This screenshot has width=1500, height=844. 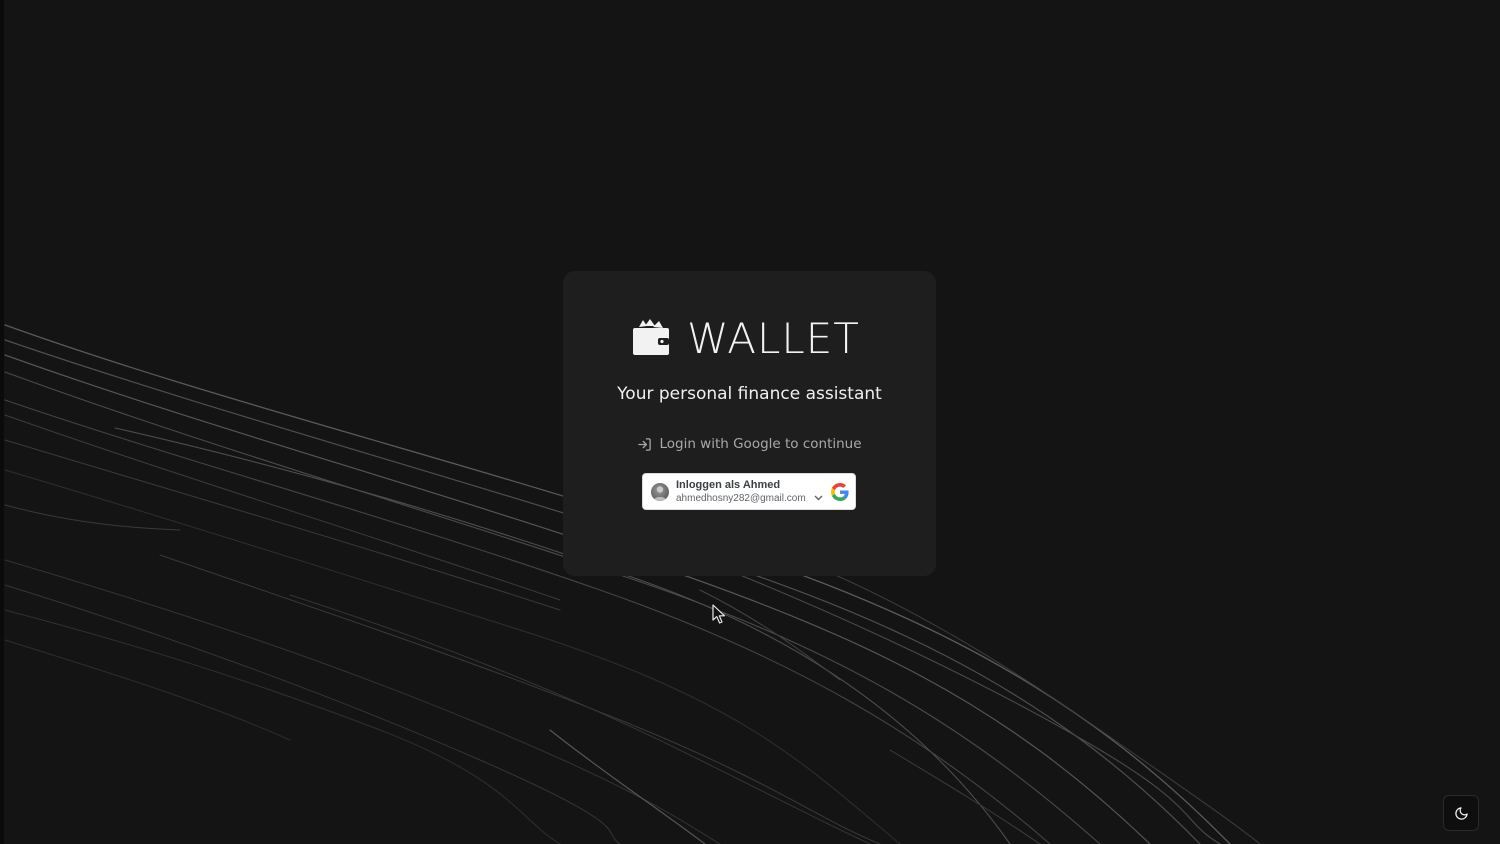 What do you see at coordinates (645, 444) in the screenshot?
I see `log-in-icon` at bounding box center [645, 444].